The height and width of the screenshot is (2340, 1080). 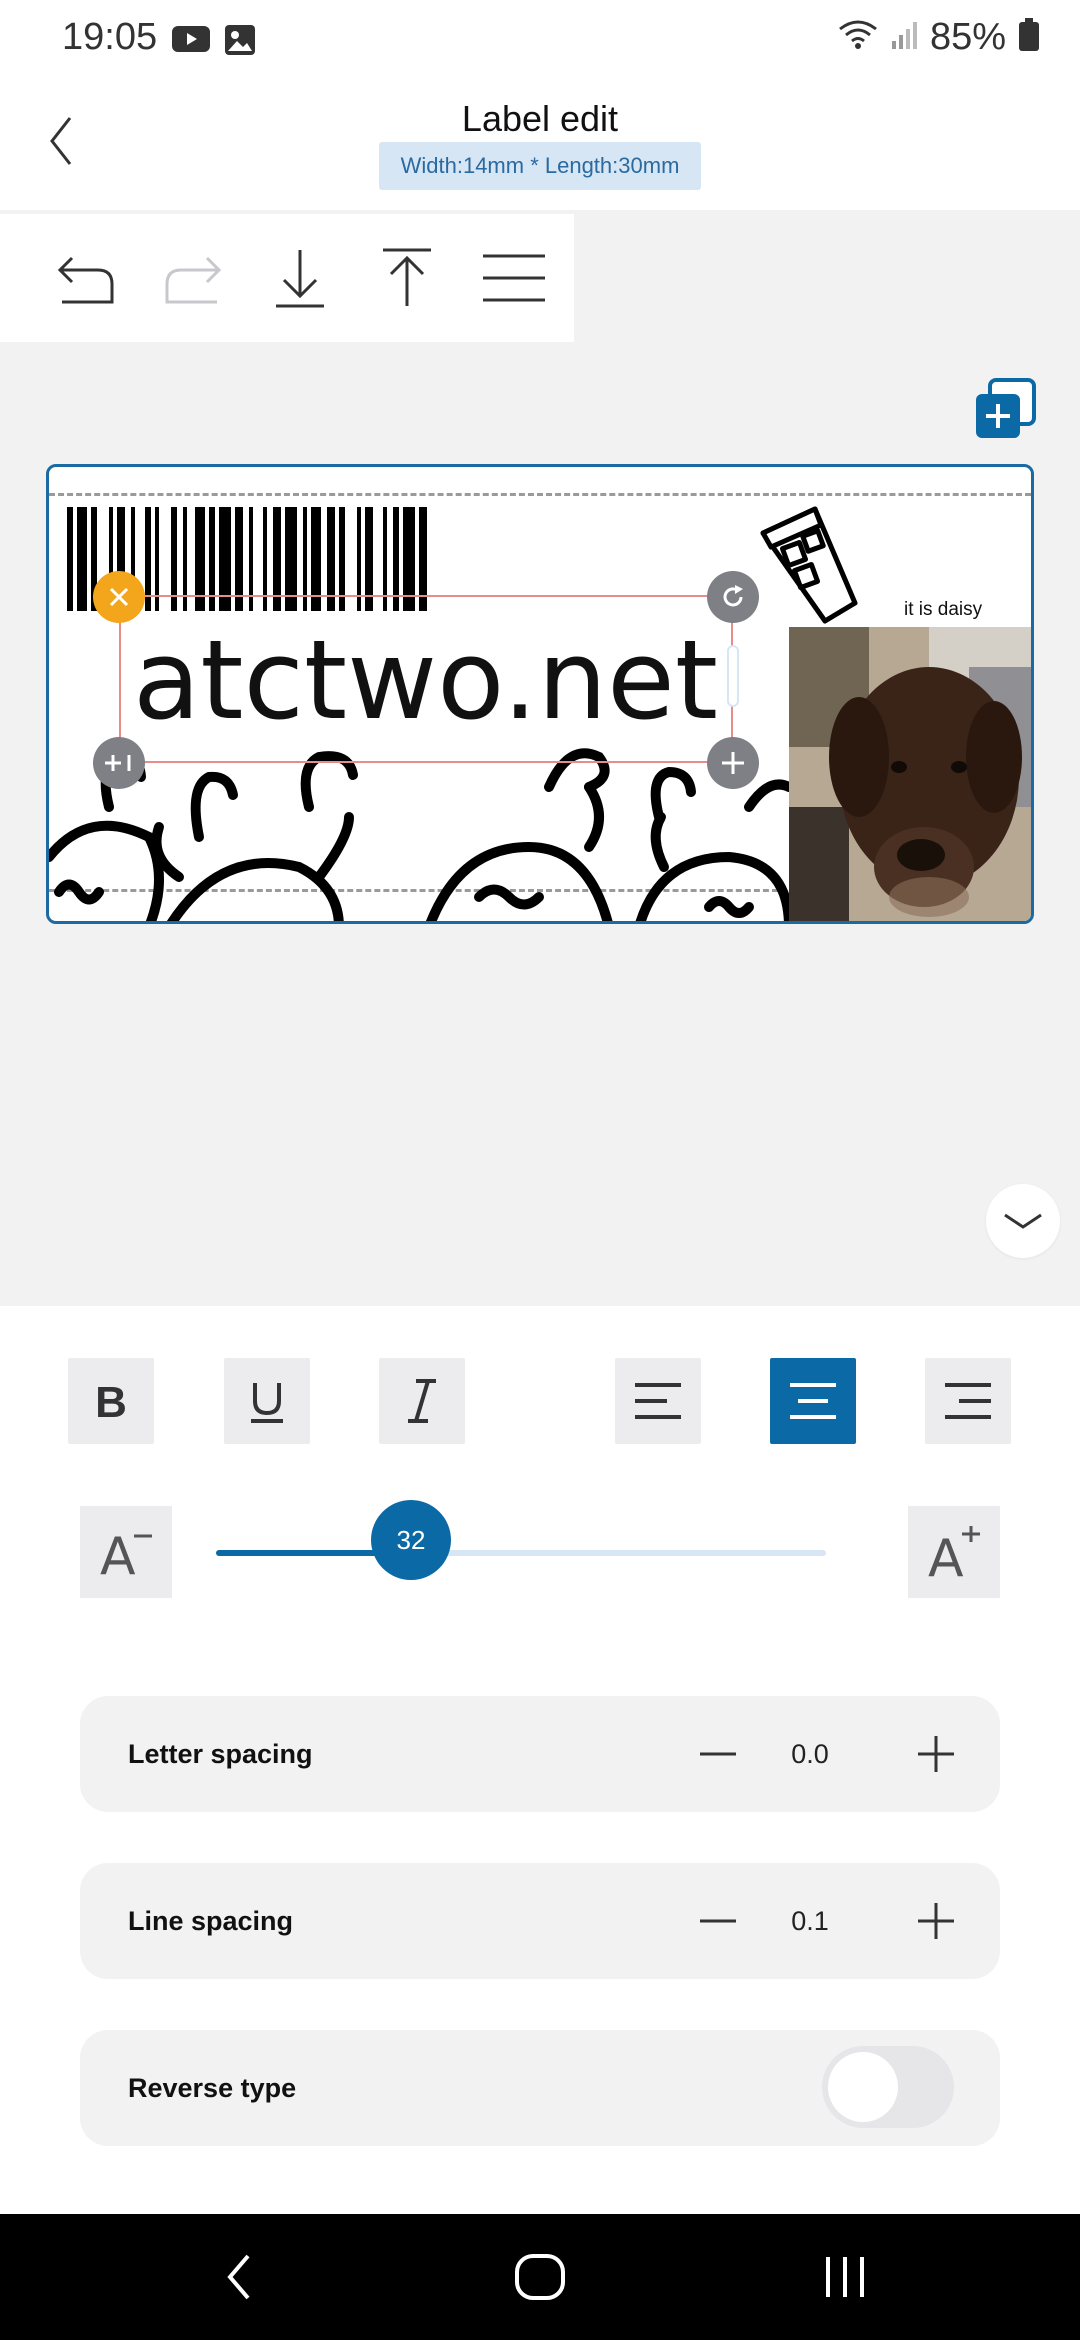 I want to click on edit-toolbar, so click(x=287, y=278).